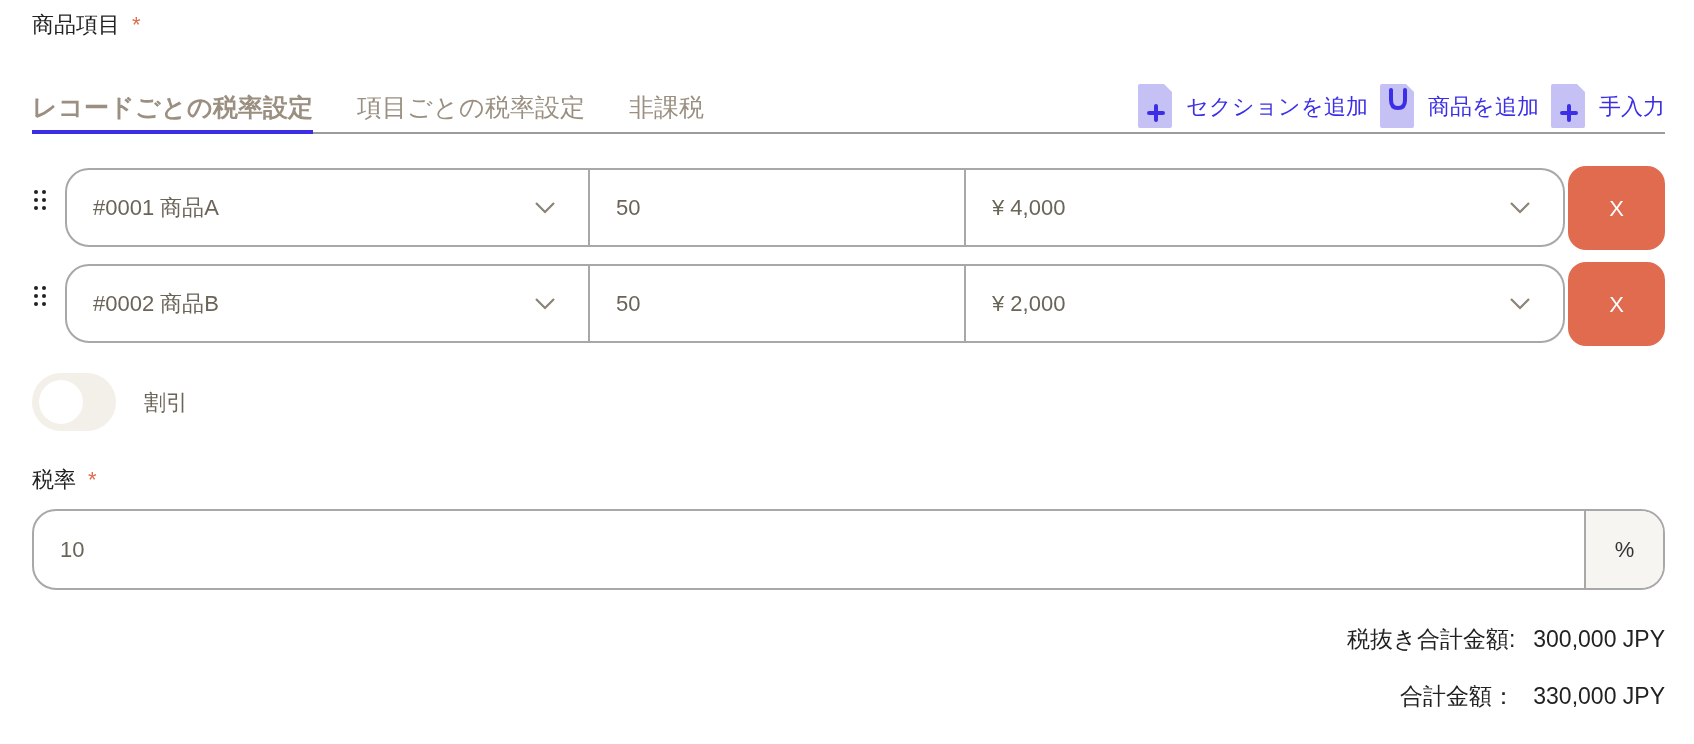  What do you see at coordinates (54, 479) in the screenshot?
I see `tax-rate-label: 税率` at bounding box center [54, 479].